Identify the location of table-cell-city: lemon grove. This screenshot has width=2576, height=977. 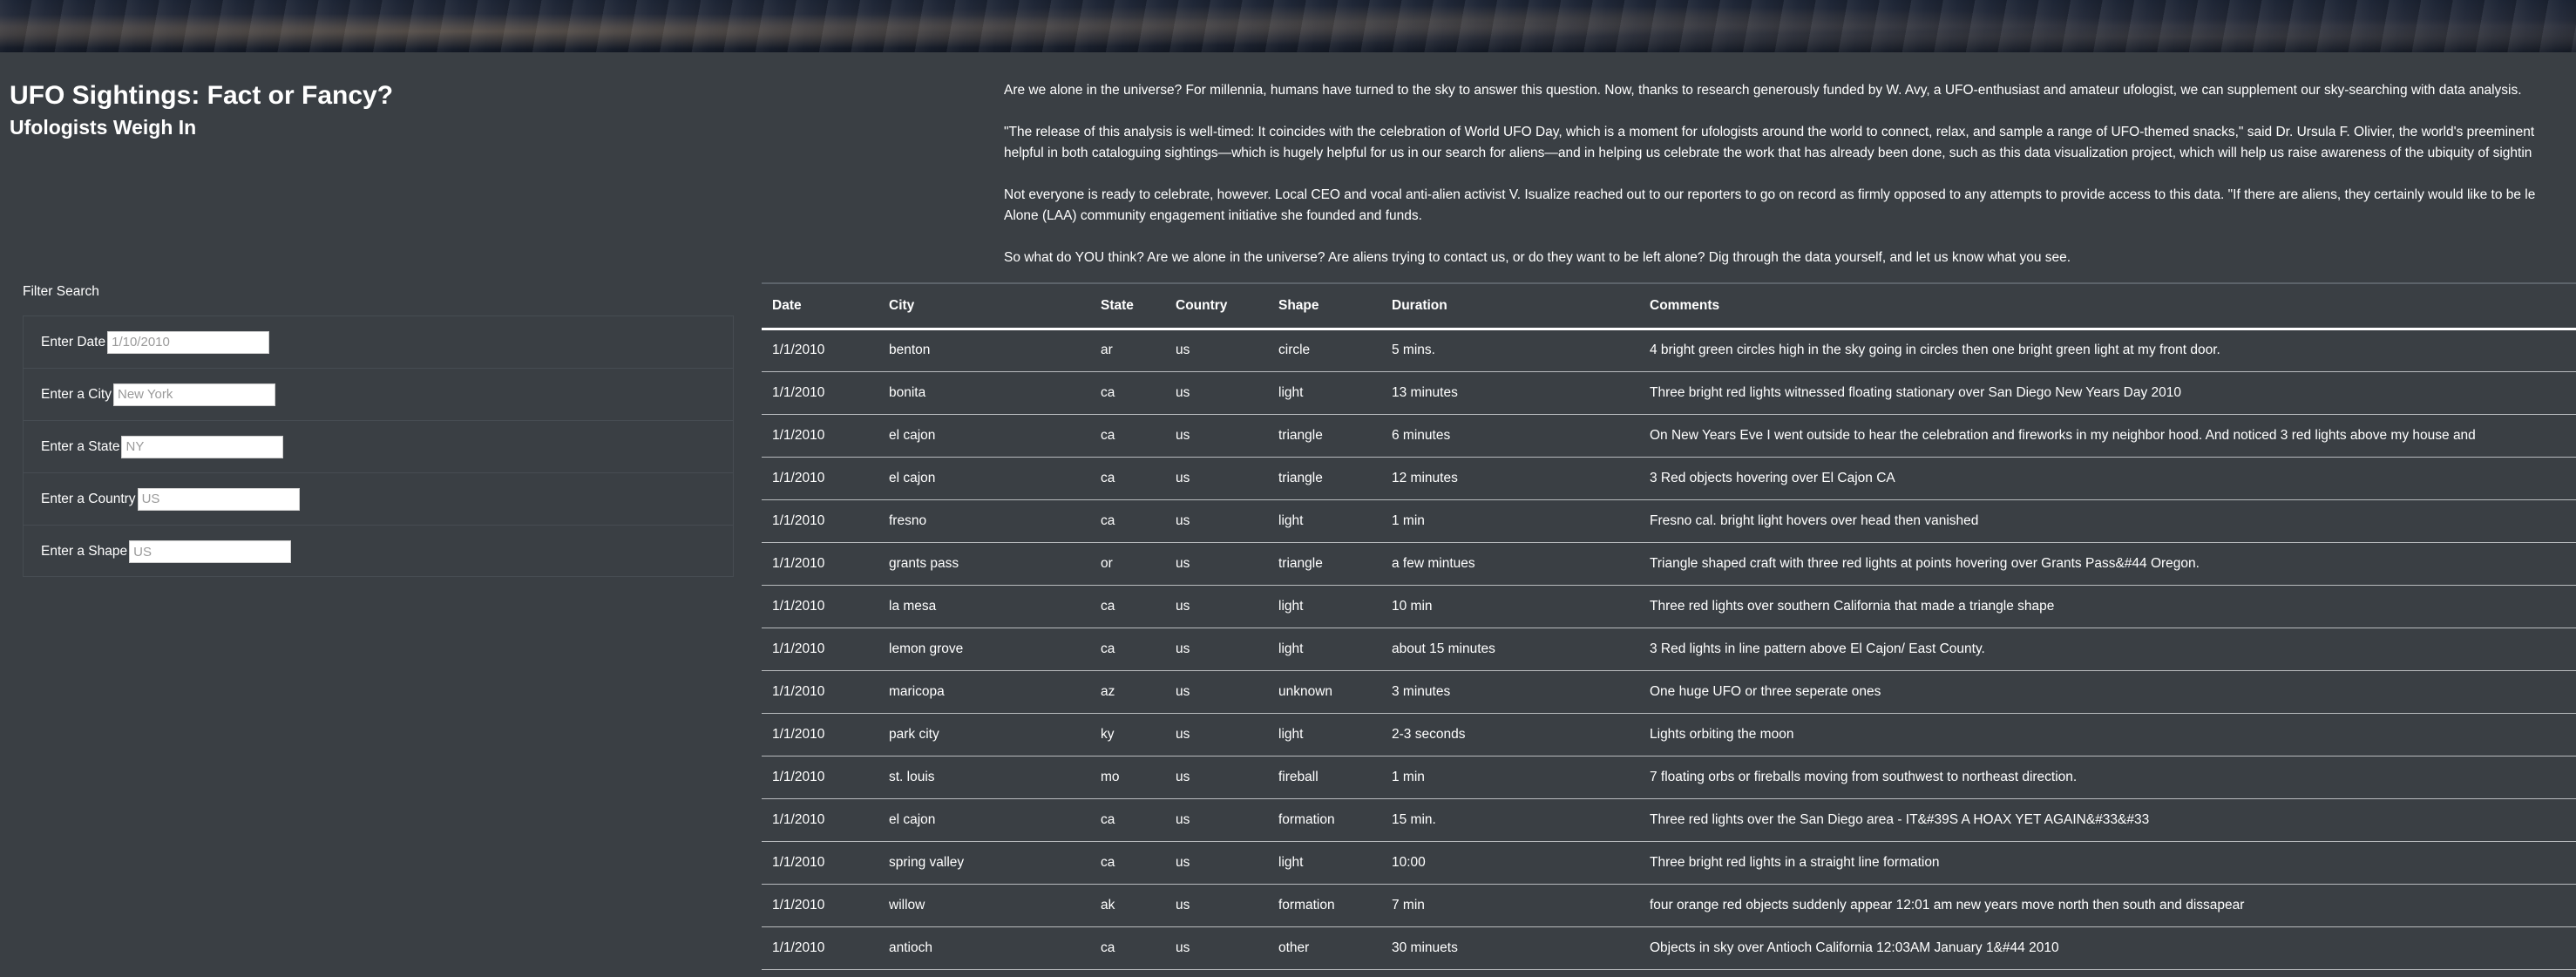
(927, 648).